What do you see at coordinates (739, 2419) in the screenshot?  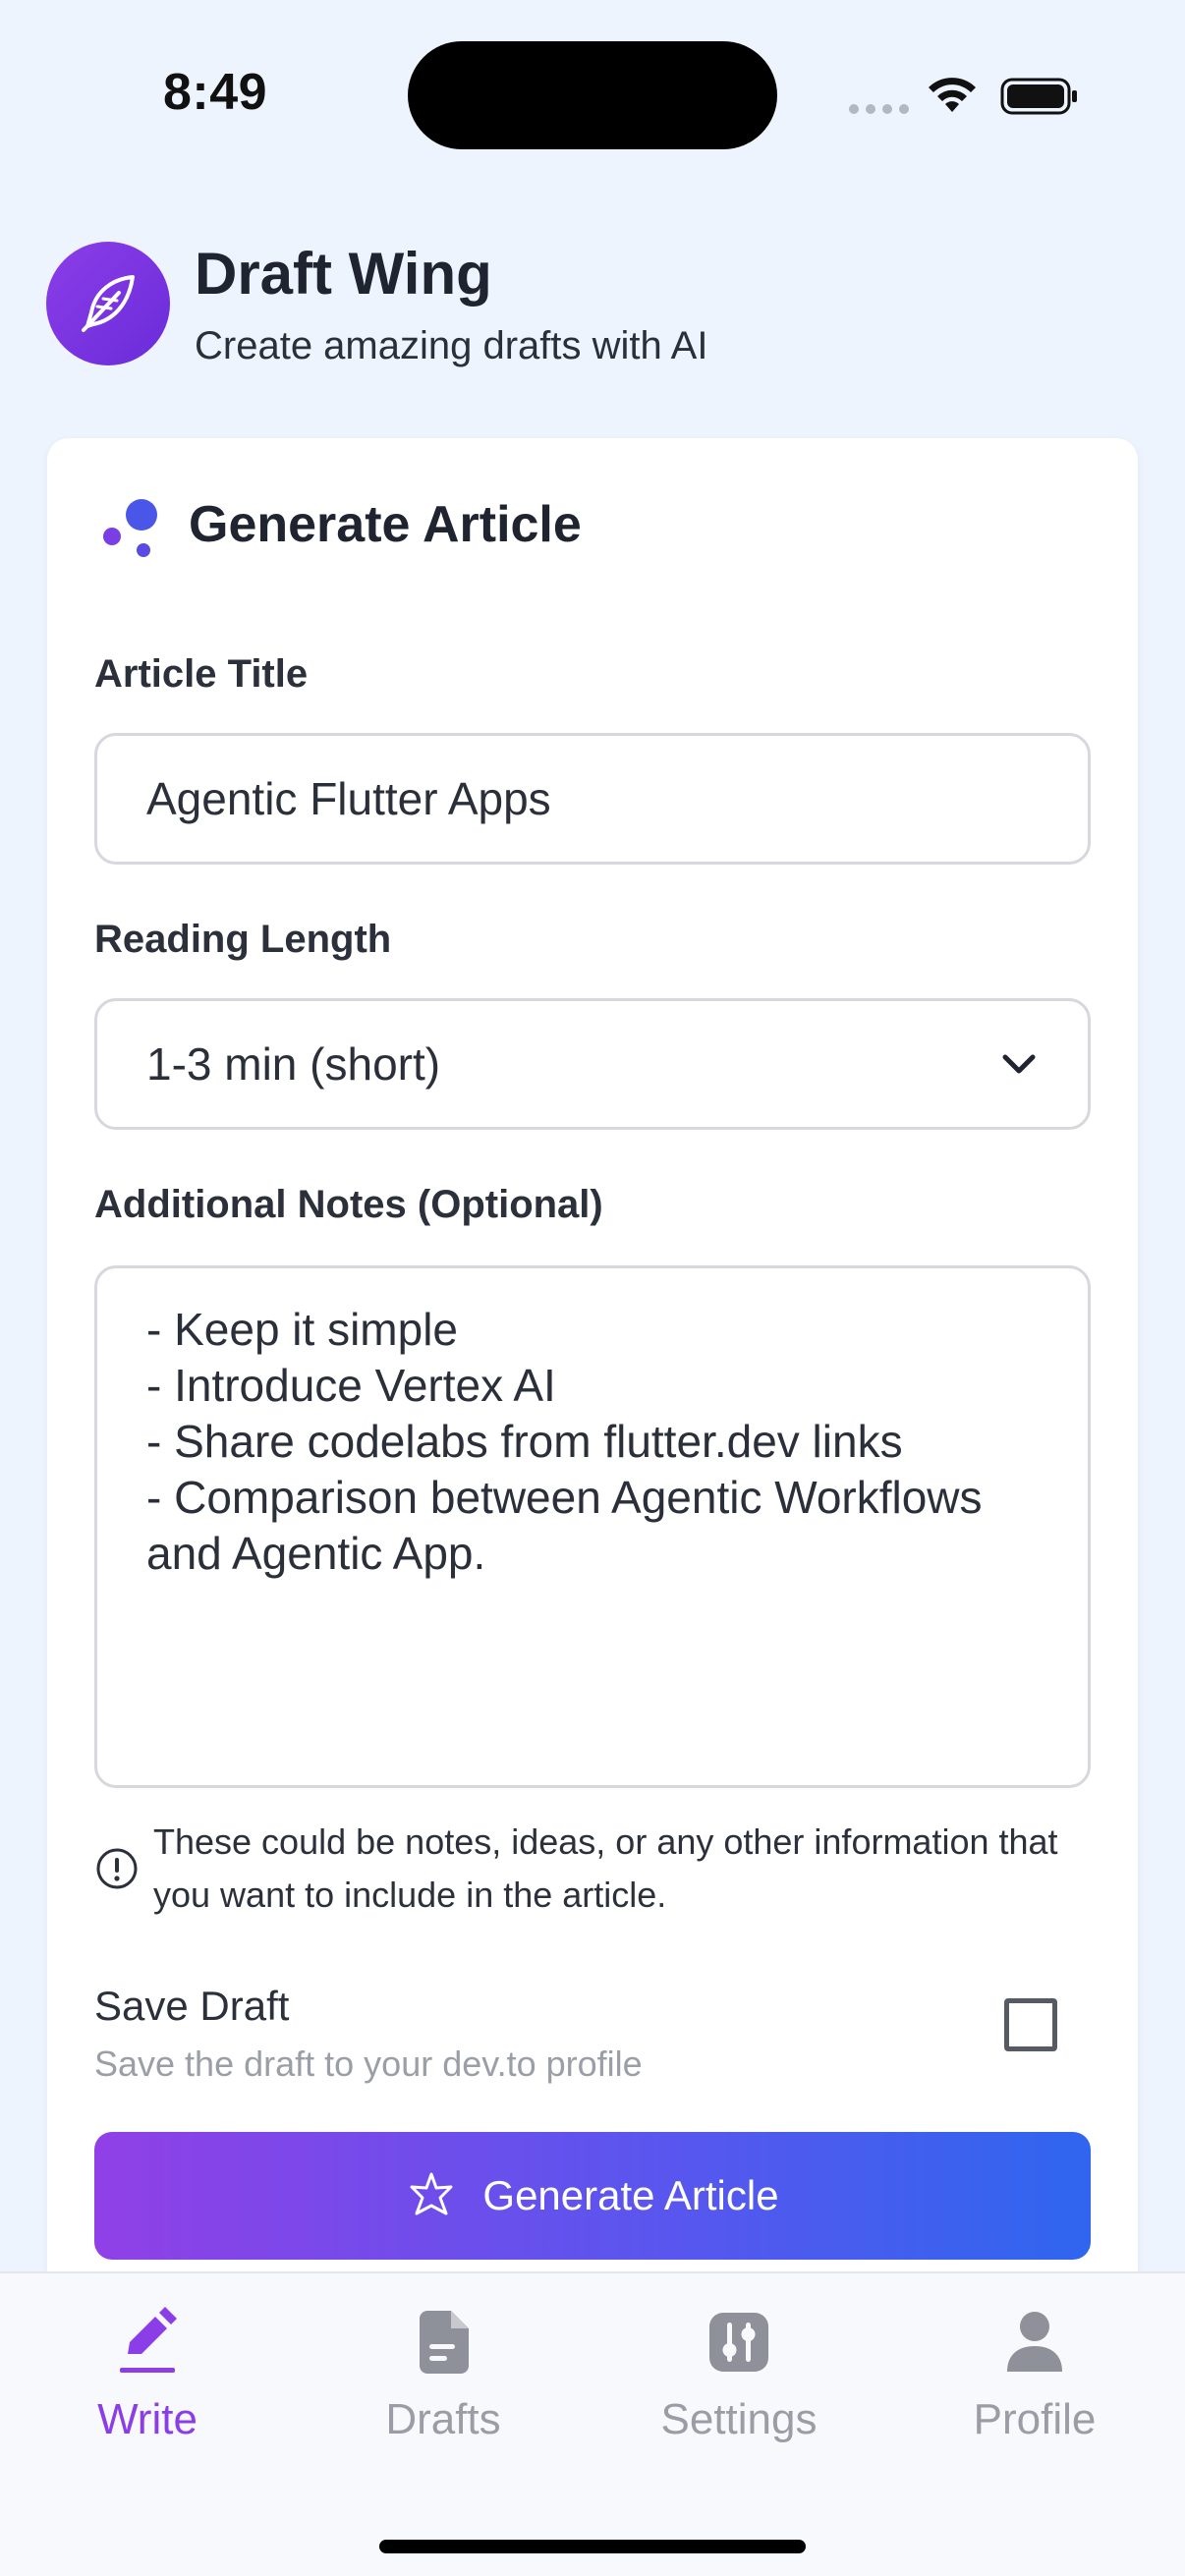 I see `nav-label-settings: Settings` at bounding box center [739, 2419].